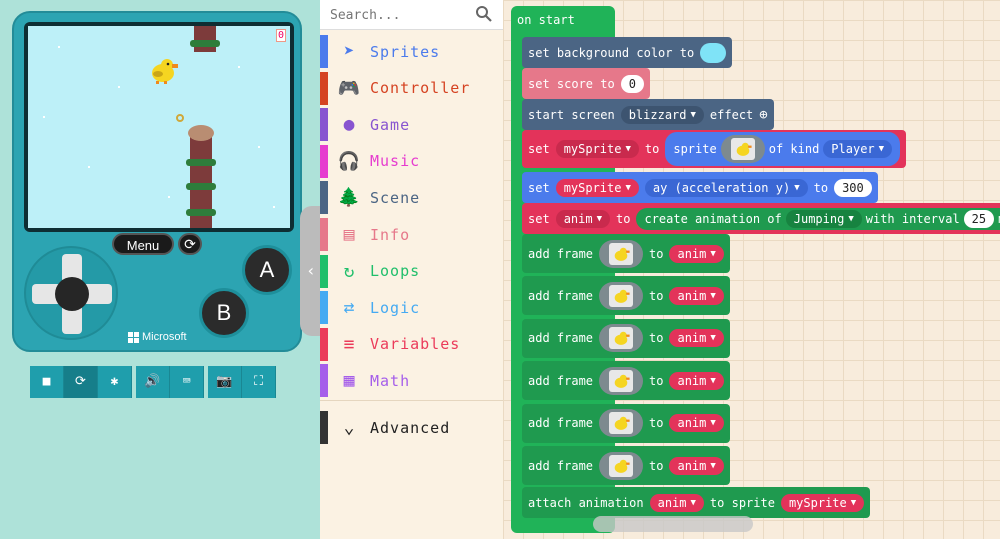  What do you see at coordinates (311, 271) in the screenshot?
I see `collapse-simulator-icon: ‹` at bounding box center [311, 271].